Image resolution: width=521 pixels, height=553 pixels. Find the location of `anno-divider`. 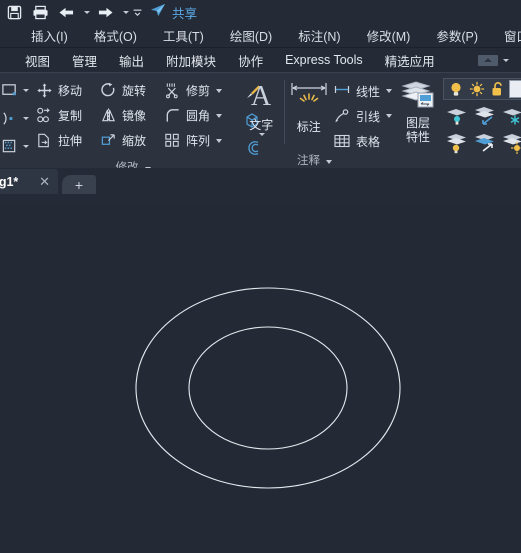

anno-divider is located at coordinates (284, 112).